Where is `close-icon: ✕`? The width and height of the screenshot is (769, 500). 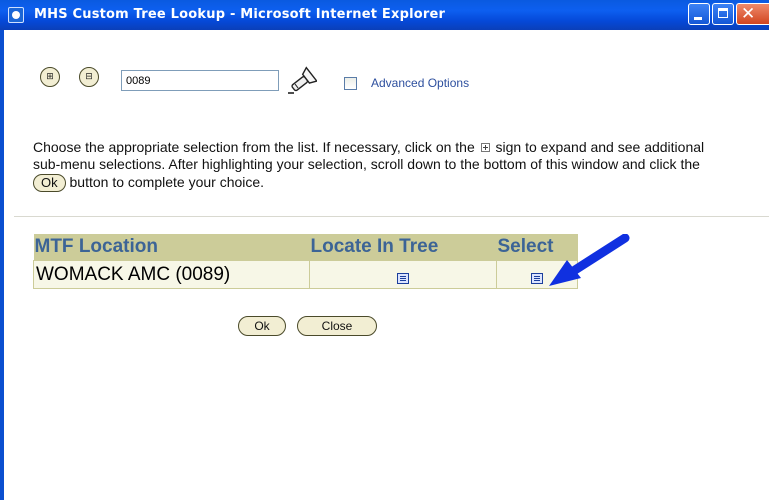 close-icon: ✕ is located at coordinates (748, 14).